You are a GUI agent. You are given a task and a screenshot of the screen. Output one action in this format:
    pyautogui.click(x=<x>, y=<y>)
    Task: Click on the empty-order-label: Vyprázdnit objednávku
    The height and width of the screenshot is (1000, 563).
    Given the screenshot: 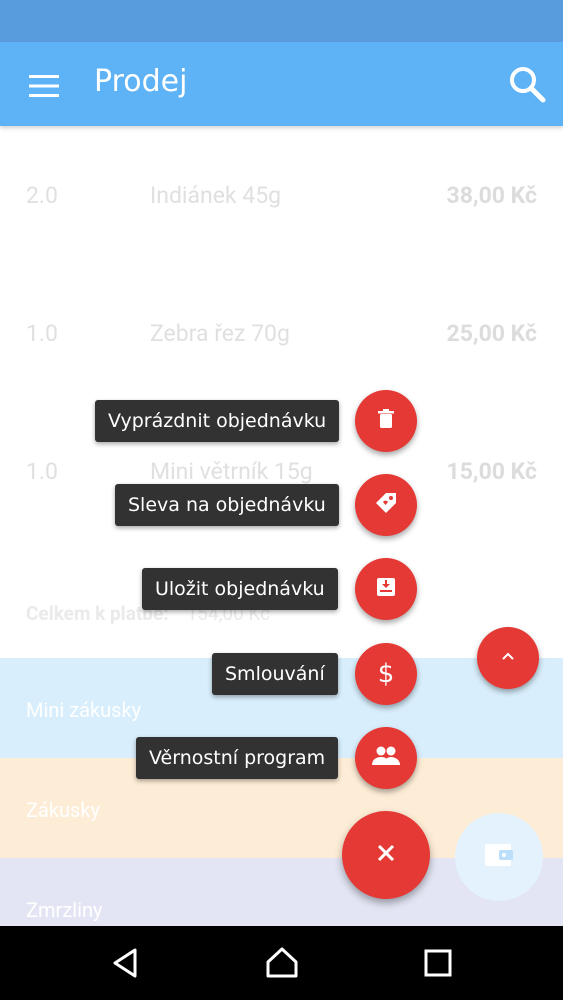 What is the action you would take?
    pyautogui.click(x=217, y=421)
    